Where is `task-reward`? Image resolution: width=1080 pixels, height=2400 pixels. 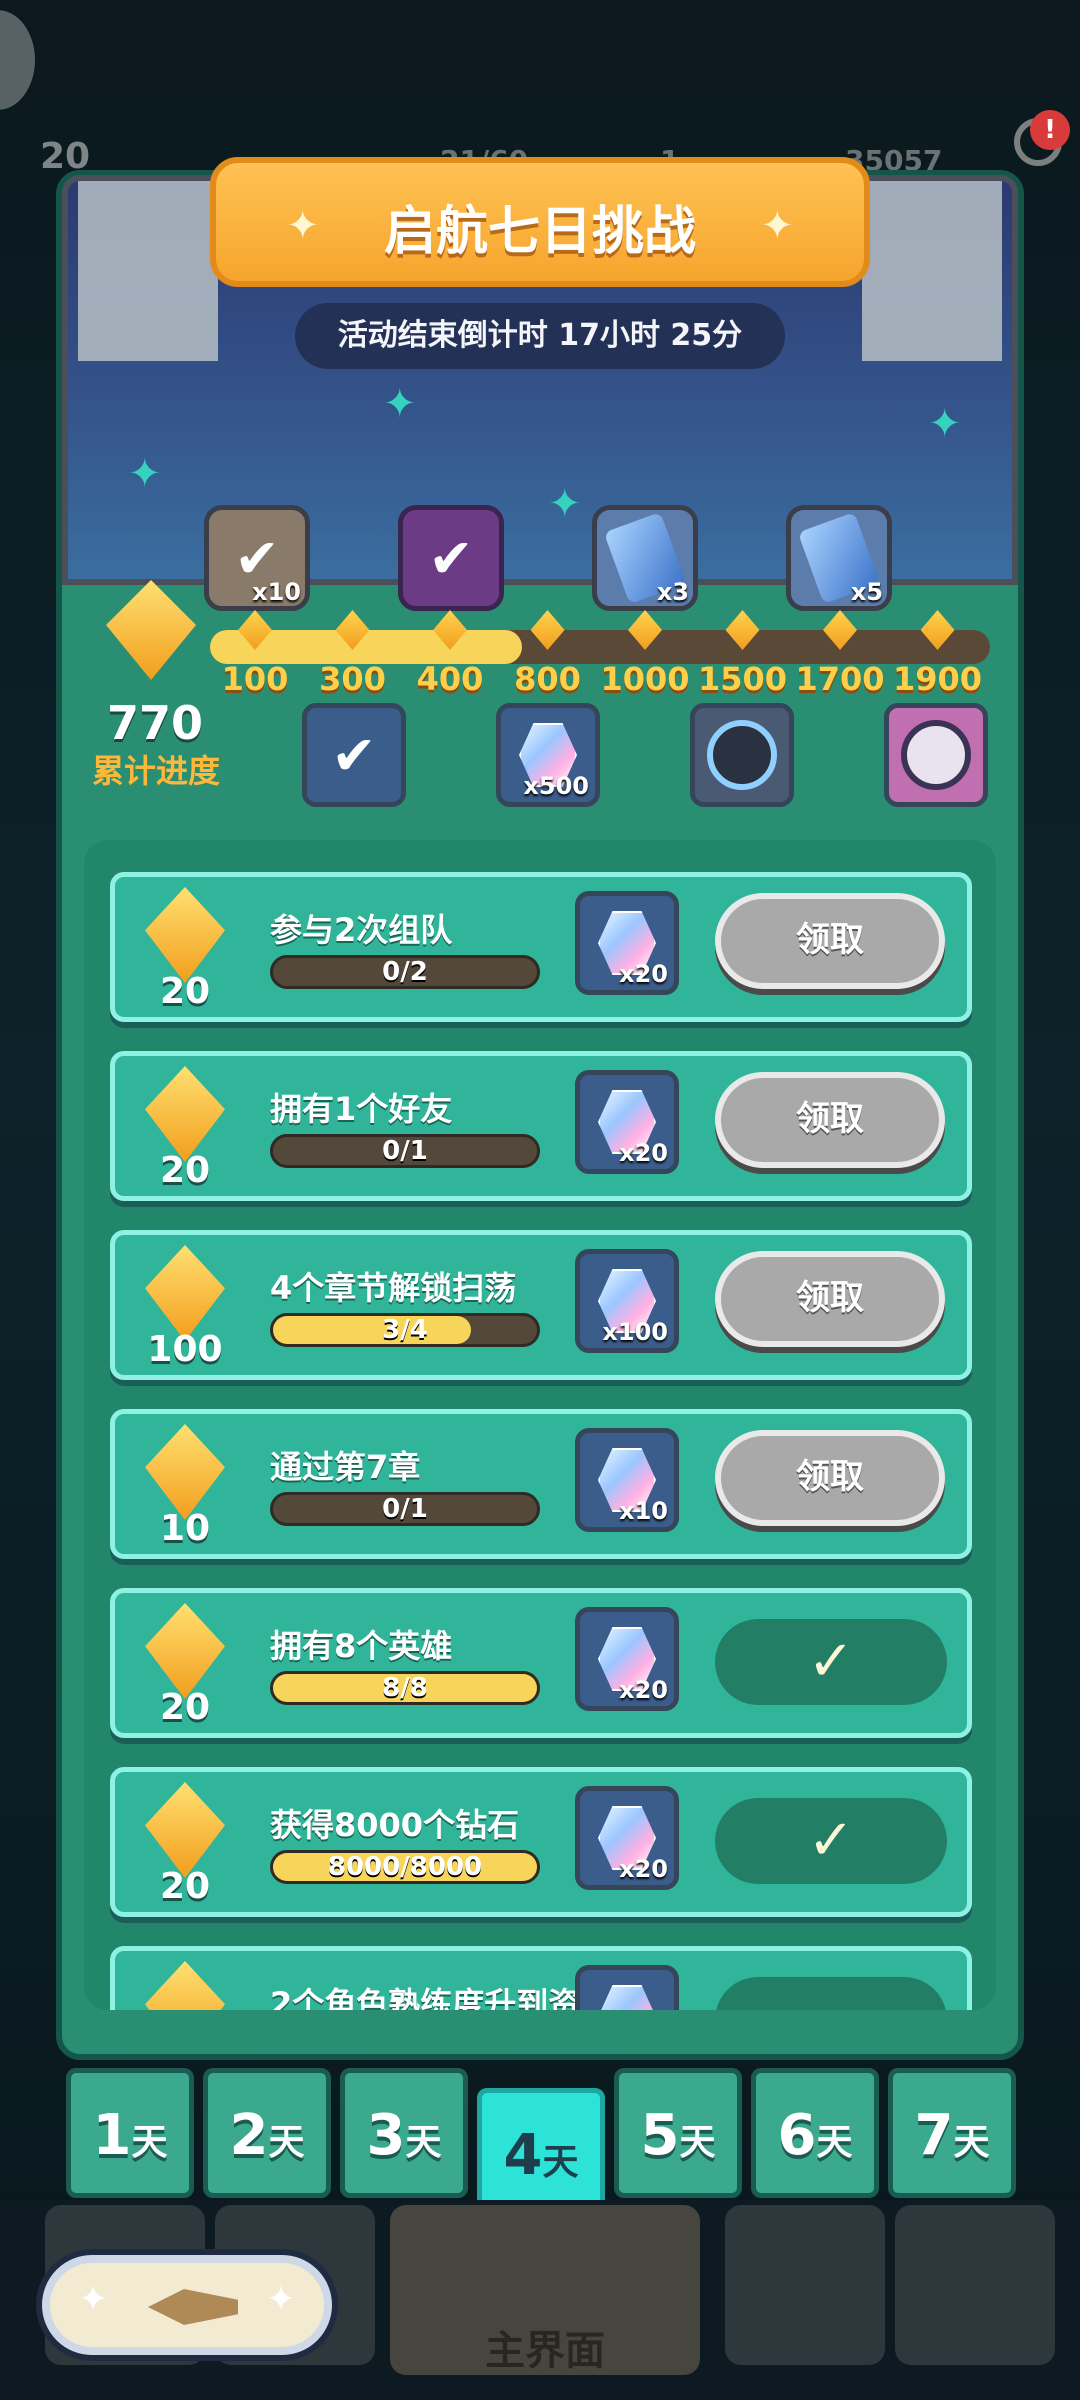 task-reward is located at coordinates (627, 1987).